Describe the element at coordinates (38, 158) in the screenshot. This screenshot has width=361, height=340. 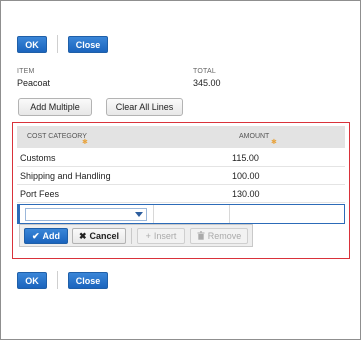
I see `cost-category-cell: Customs` at that location.